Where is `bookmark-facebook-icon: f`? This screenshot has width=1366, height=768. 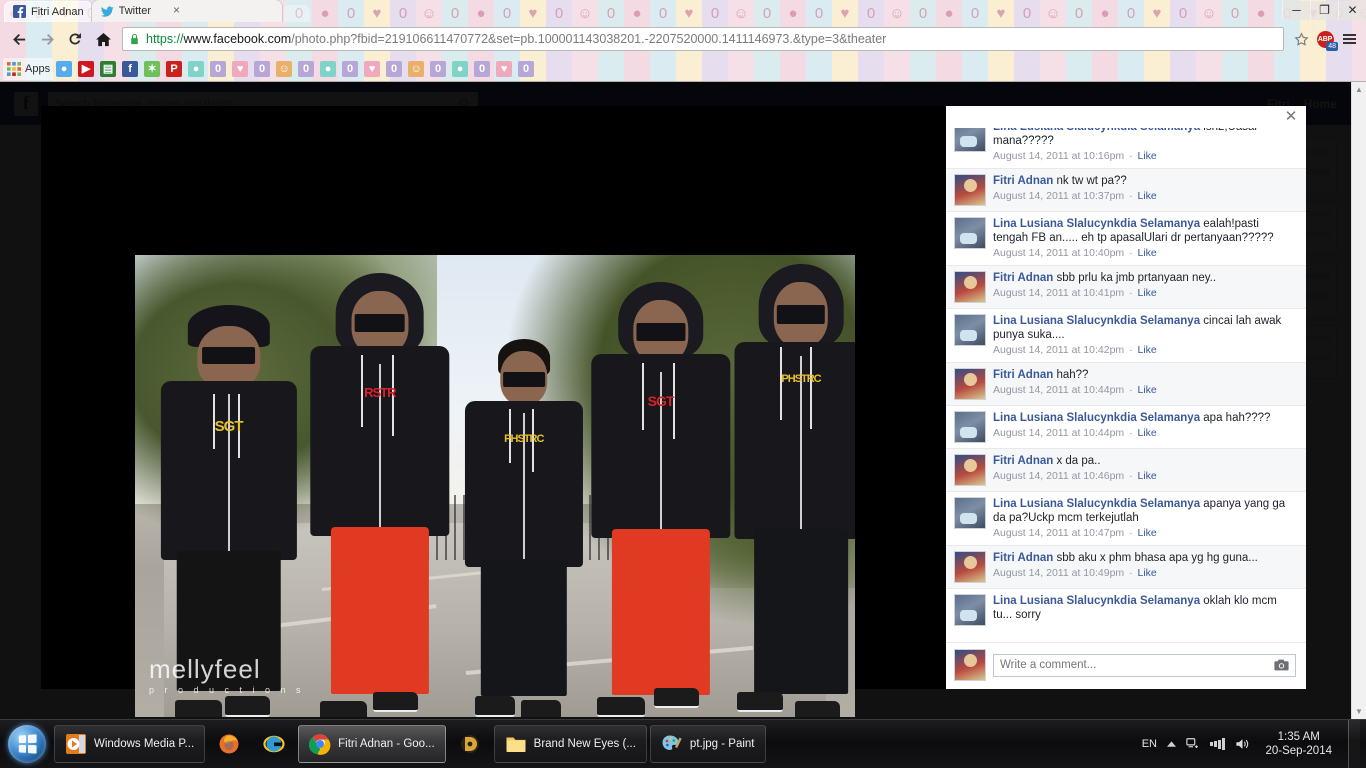
bookmark-facebook-icon: f is located at coordinates (130, 69).